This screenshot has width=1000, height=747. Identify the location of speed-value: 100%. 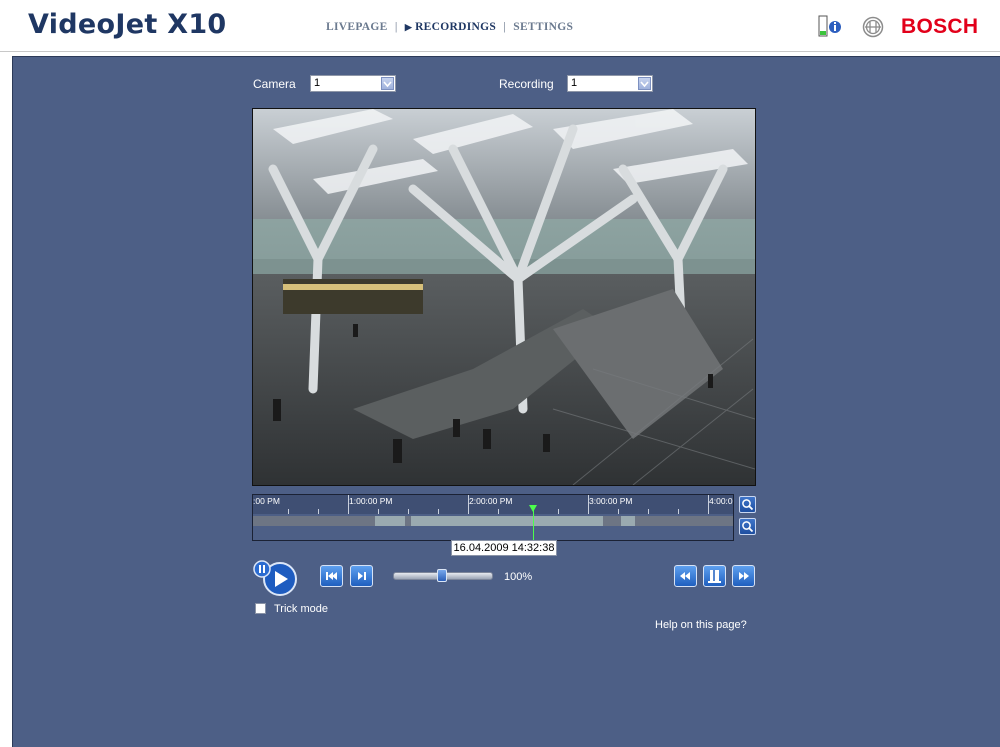
(518, 577).